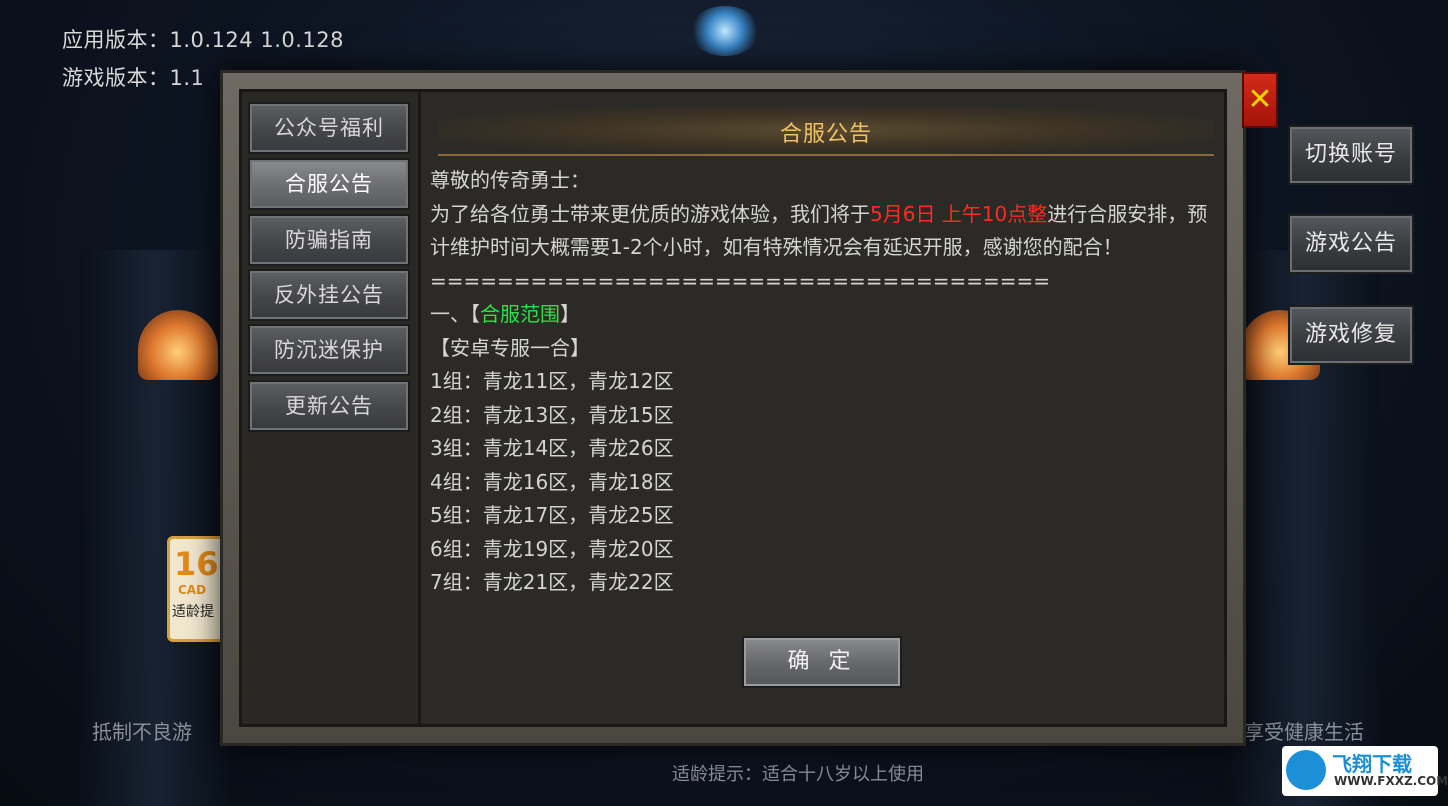 This screenshot has height=806, width=1448. What do you see at coordinates (552, 481) in the screenshot?
I see `group-line-4: 4组：青龙16区，青龙18区` at bounding box center [552, 481].